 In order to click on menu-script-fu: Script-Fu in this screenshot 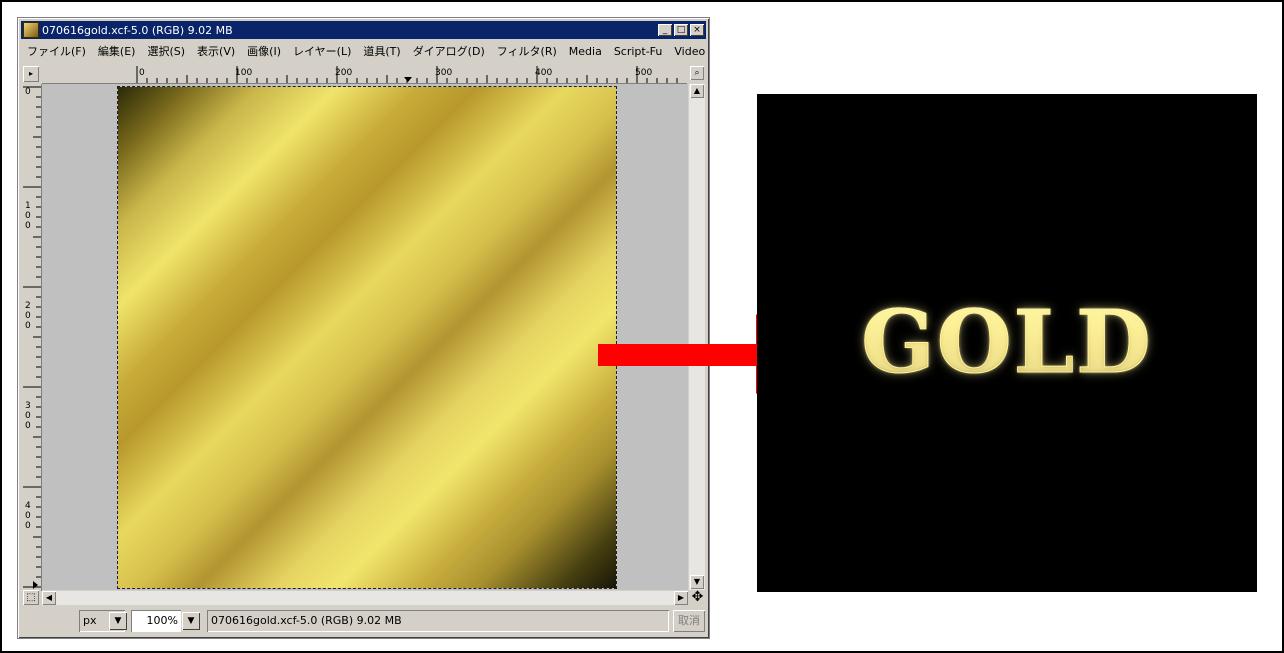, I will do `click(638, 51)`.